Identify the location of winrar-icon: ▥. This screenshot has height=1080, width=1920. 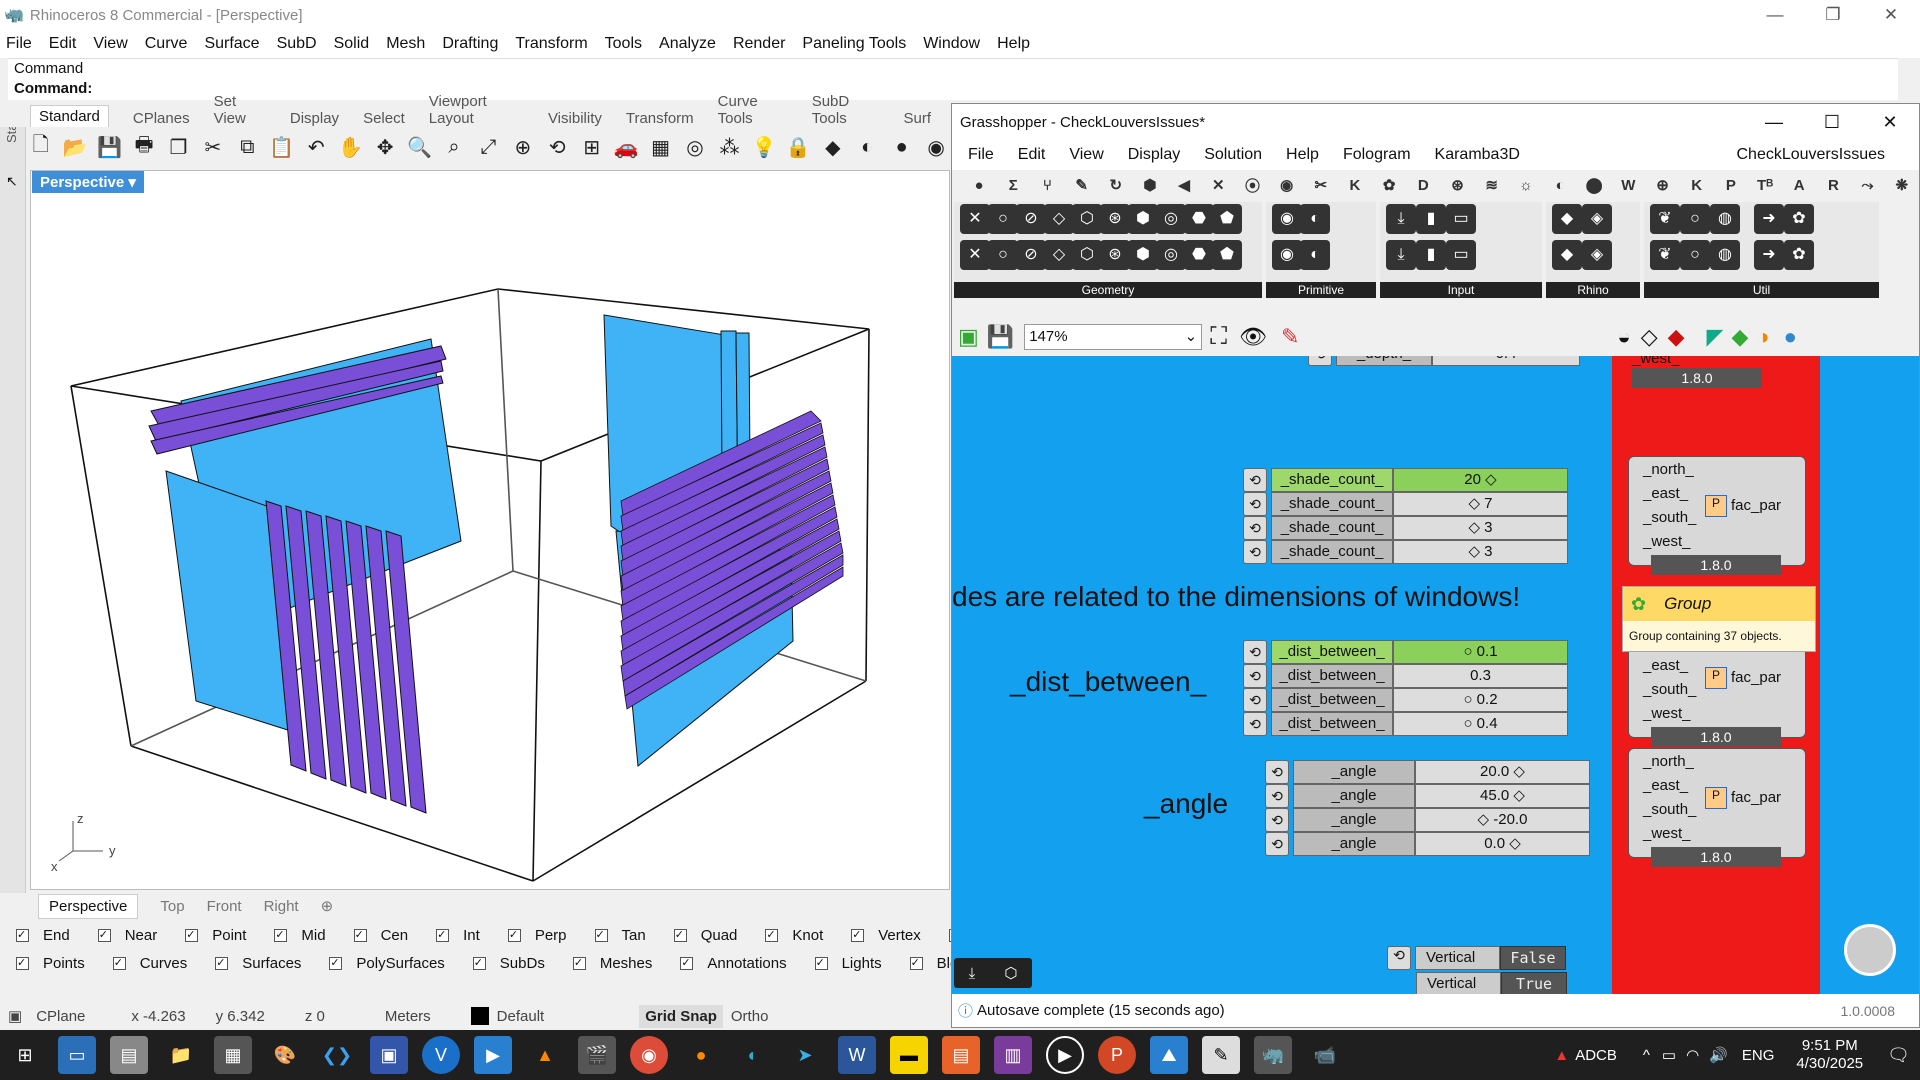
(1013, 1055).